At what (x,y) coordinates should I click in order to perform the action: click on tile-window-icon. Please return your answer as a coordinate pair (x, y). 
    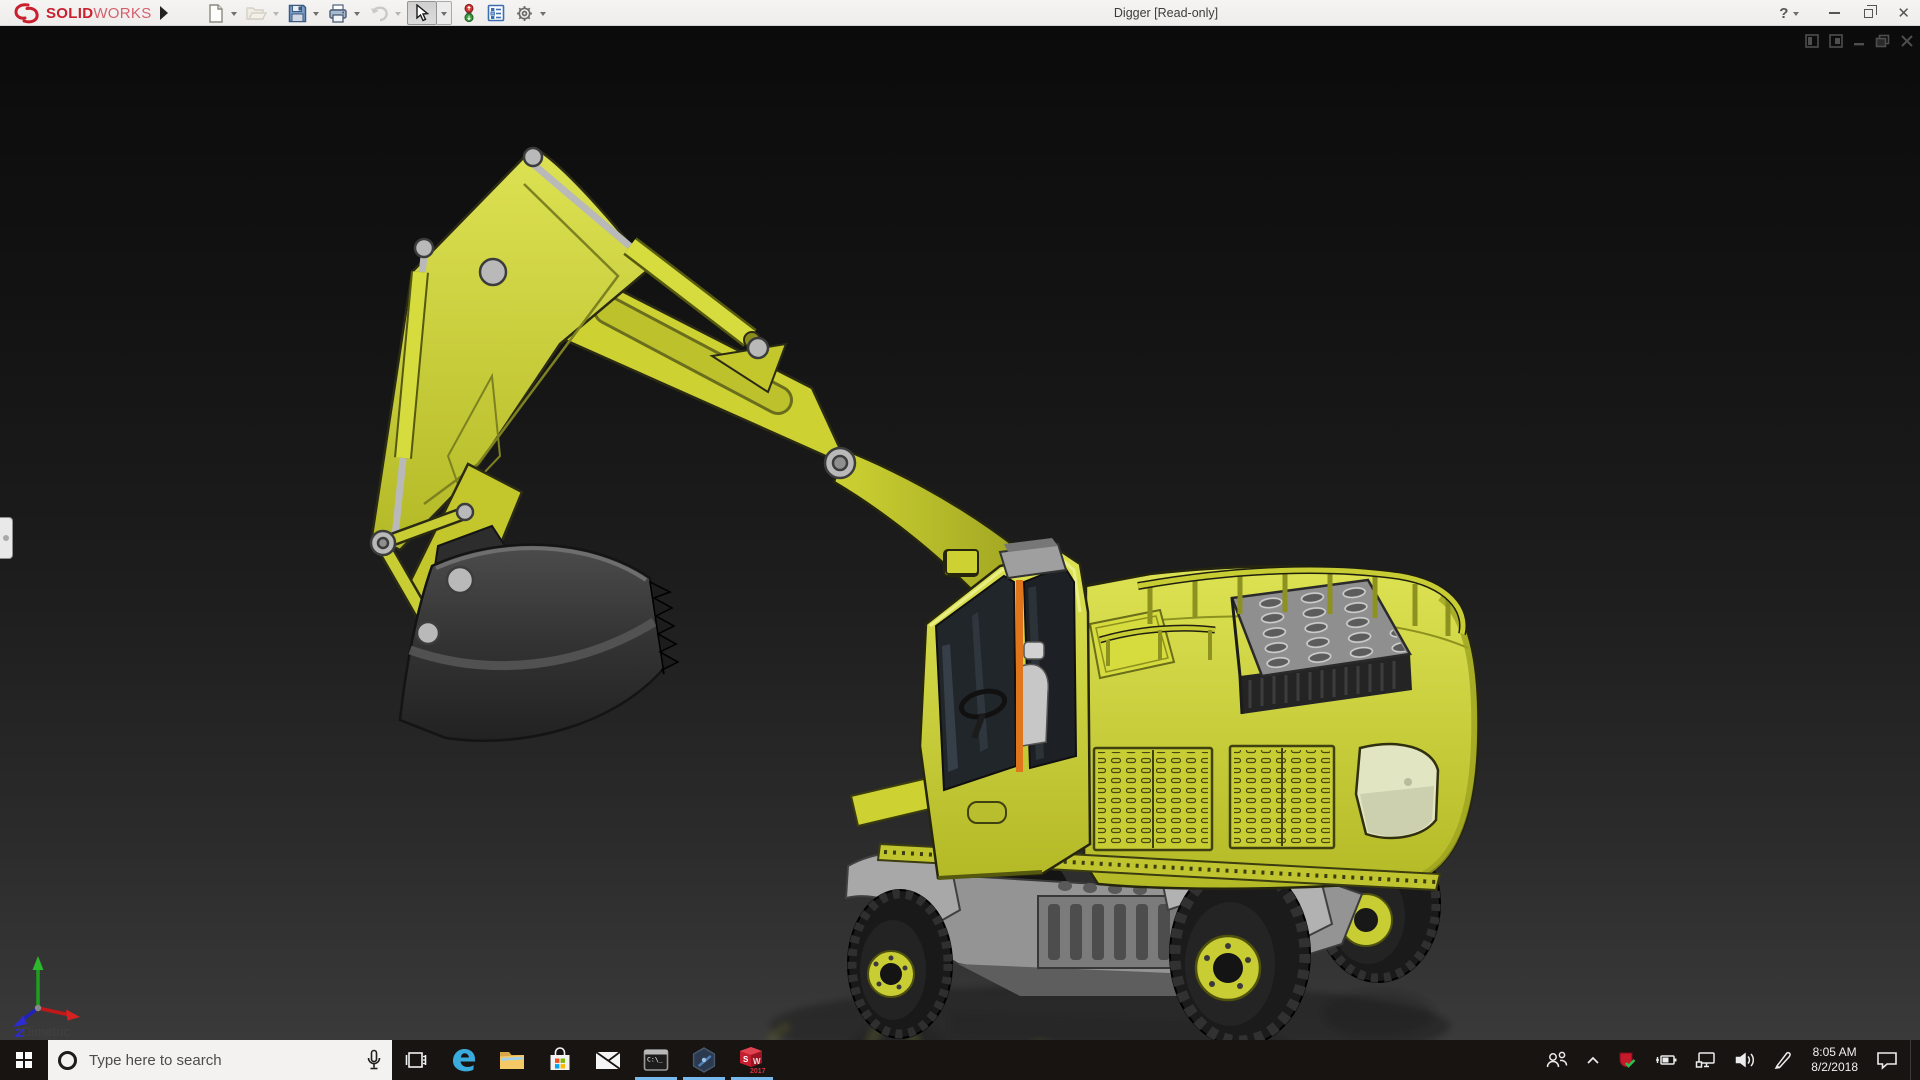
    Looking at the image, I should click on (1836, 41).